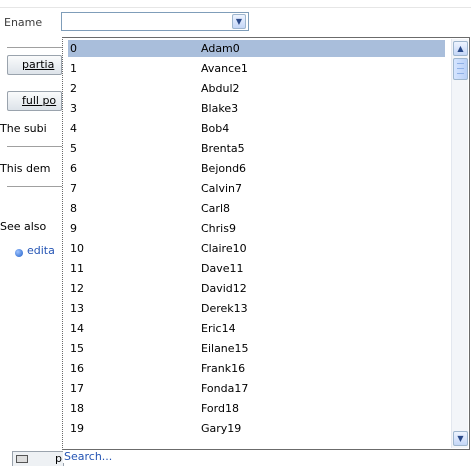  Describe the element at coordinates (77, 368) in the screenshot. I see `list-item-index: 16` at that location.